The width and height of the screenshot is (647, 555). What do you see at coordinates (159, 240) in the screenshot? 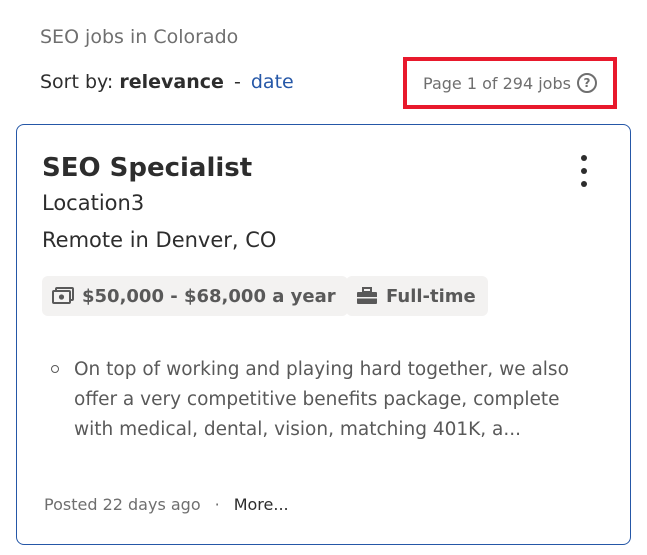
I see `job-location: Remote in Denver, CO` at bounding box center [159, 240].